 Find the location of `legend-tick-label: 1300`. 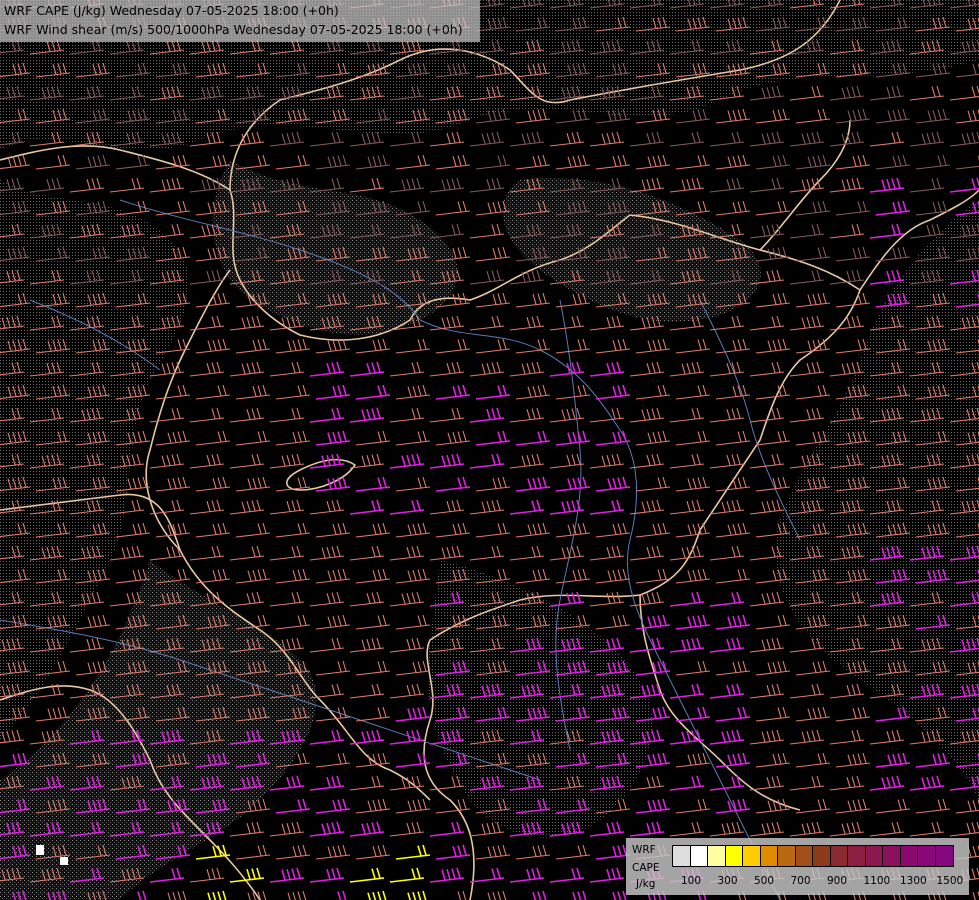

legend-tick-label: 1300 is located at coordinates (913, 881).